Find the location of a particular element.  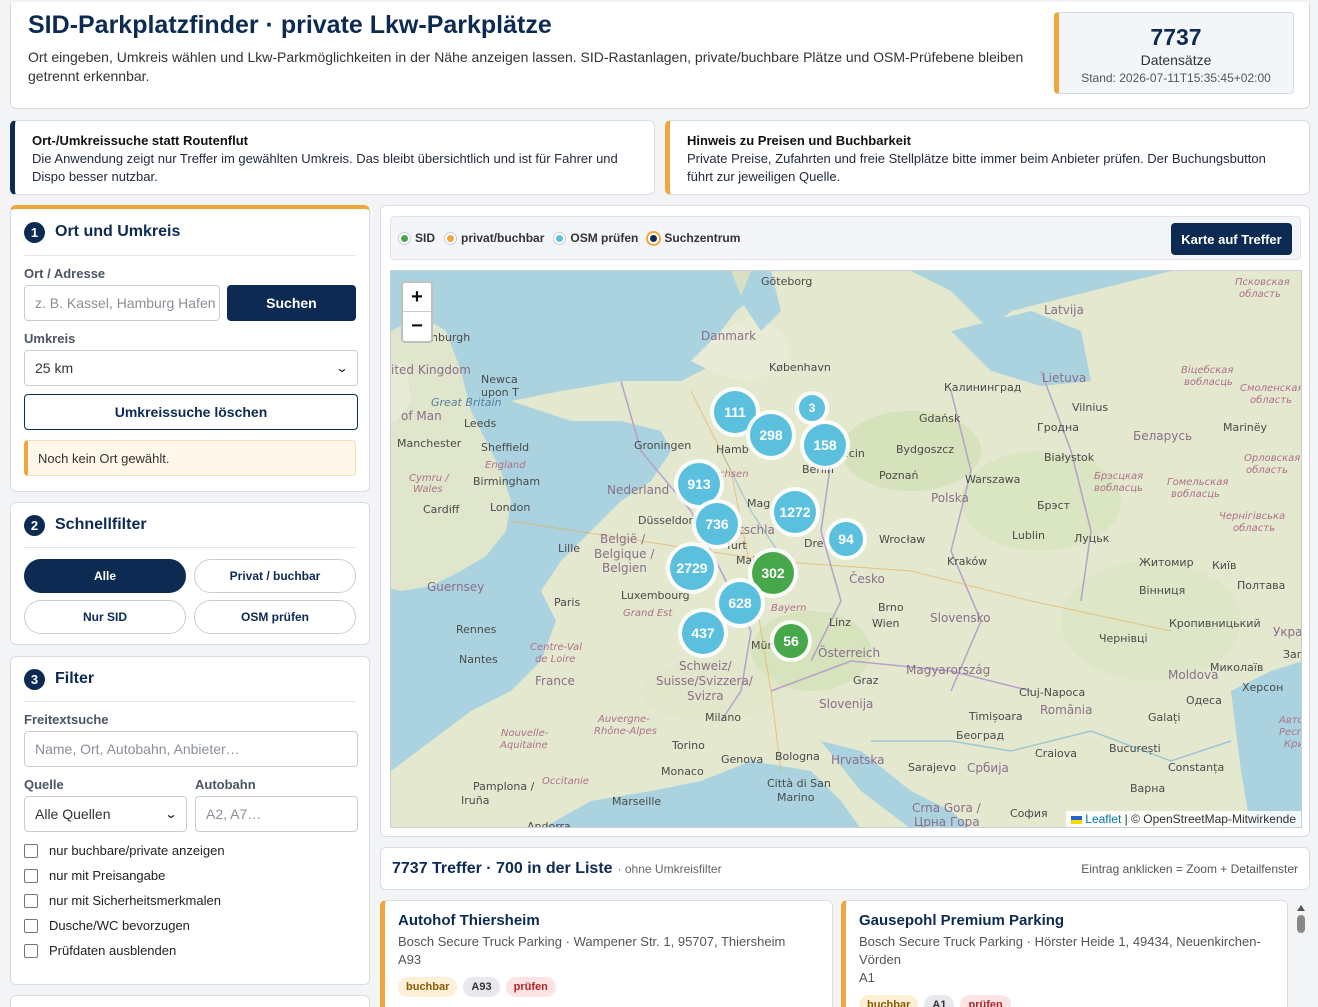

quickfilter-sid: Nur SID is located at coordinates (105, 617).